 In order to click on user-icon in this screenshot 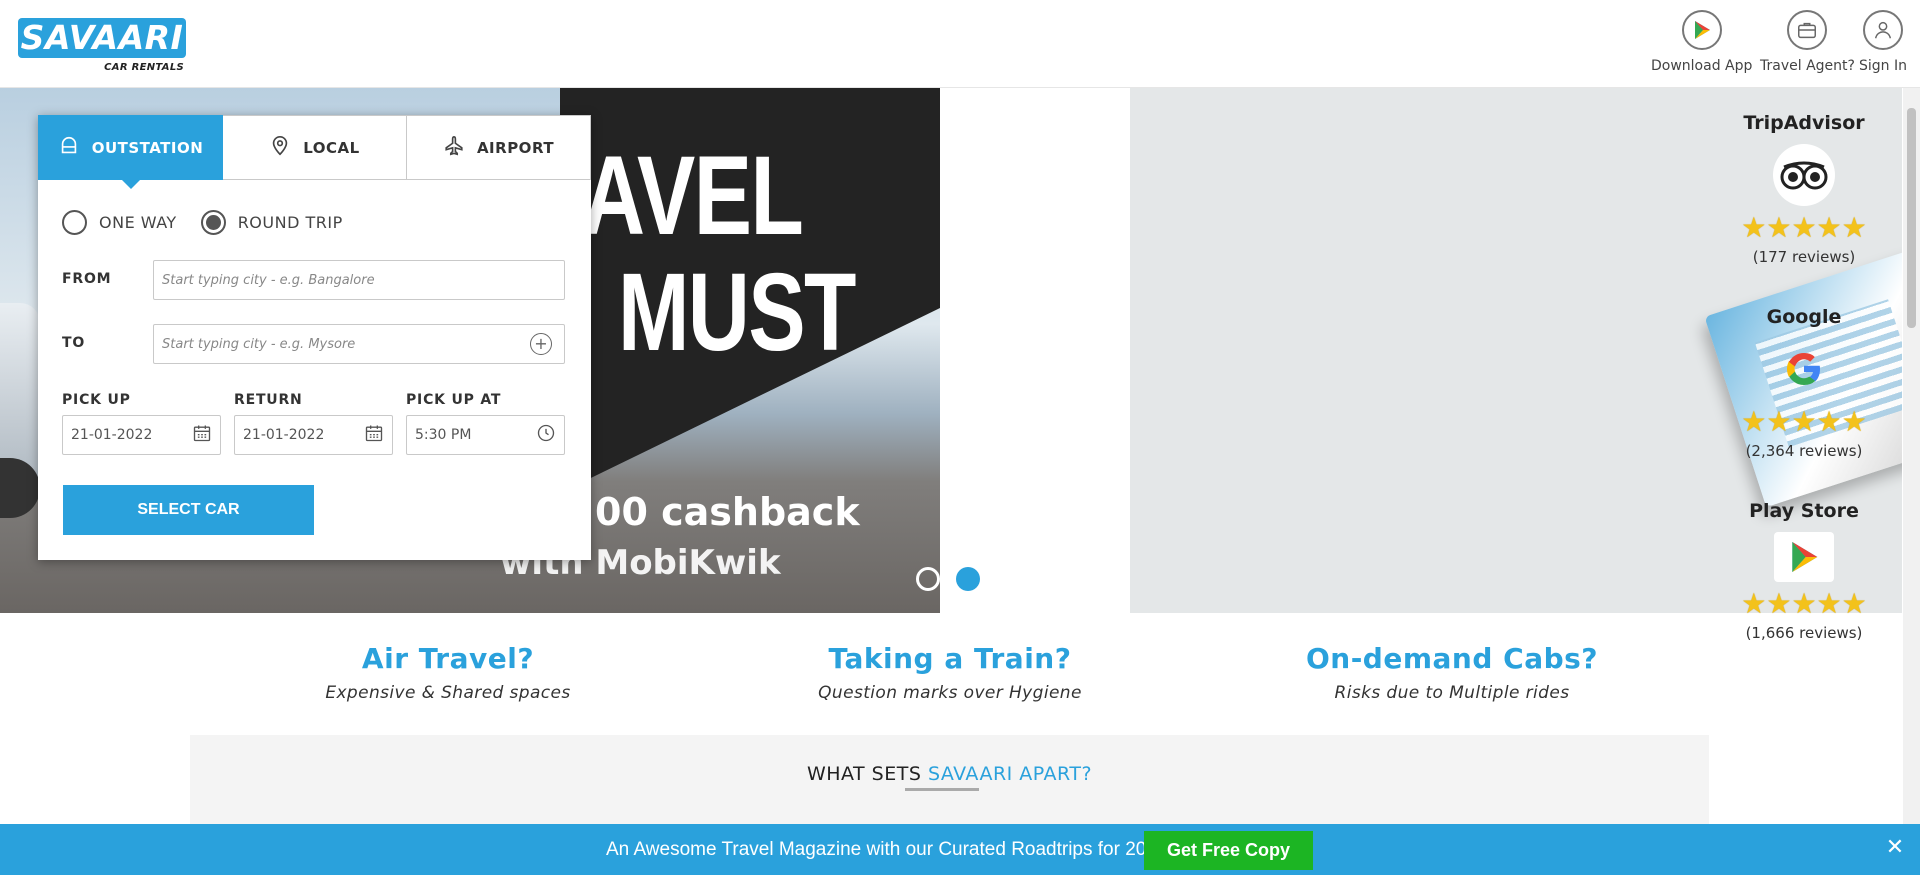, I will do `click(1883, 30)`.